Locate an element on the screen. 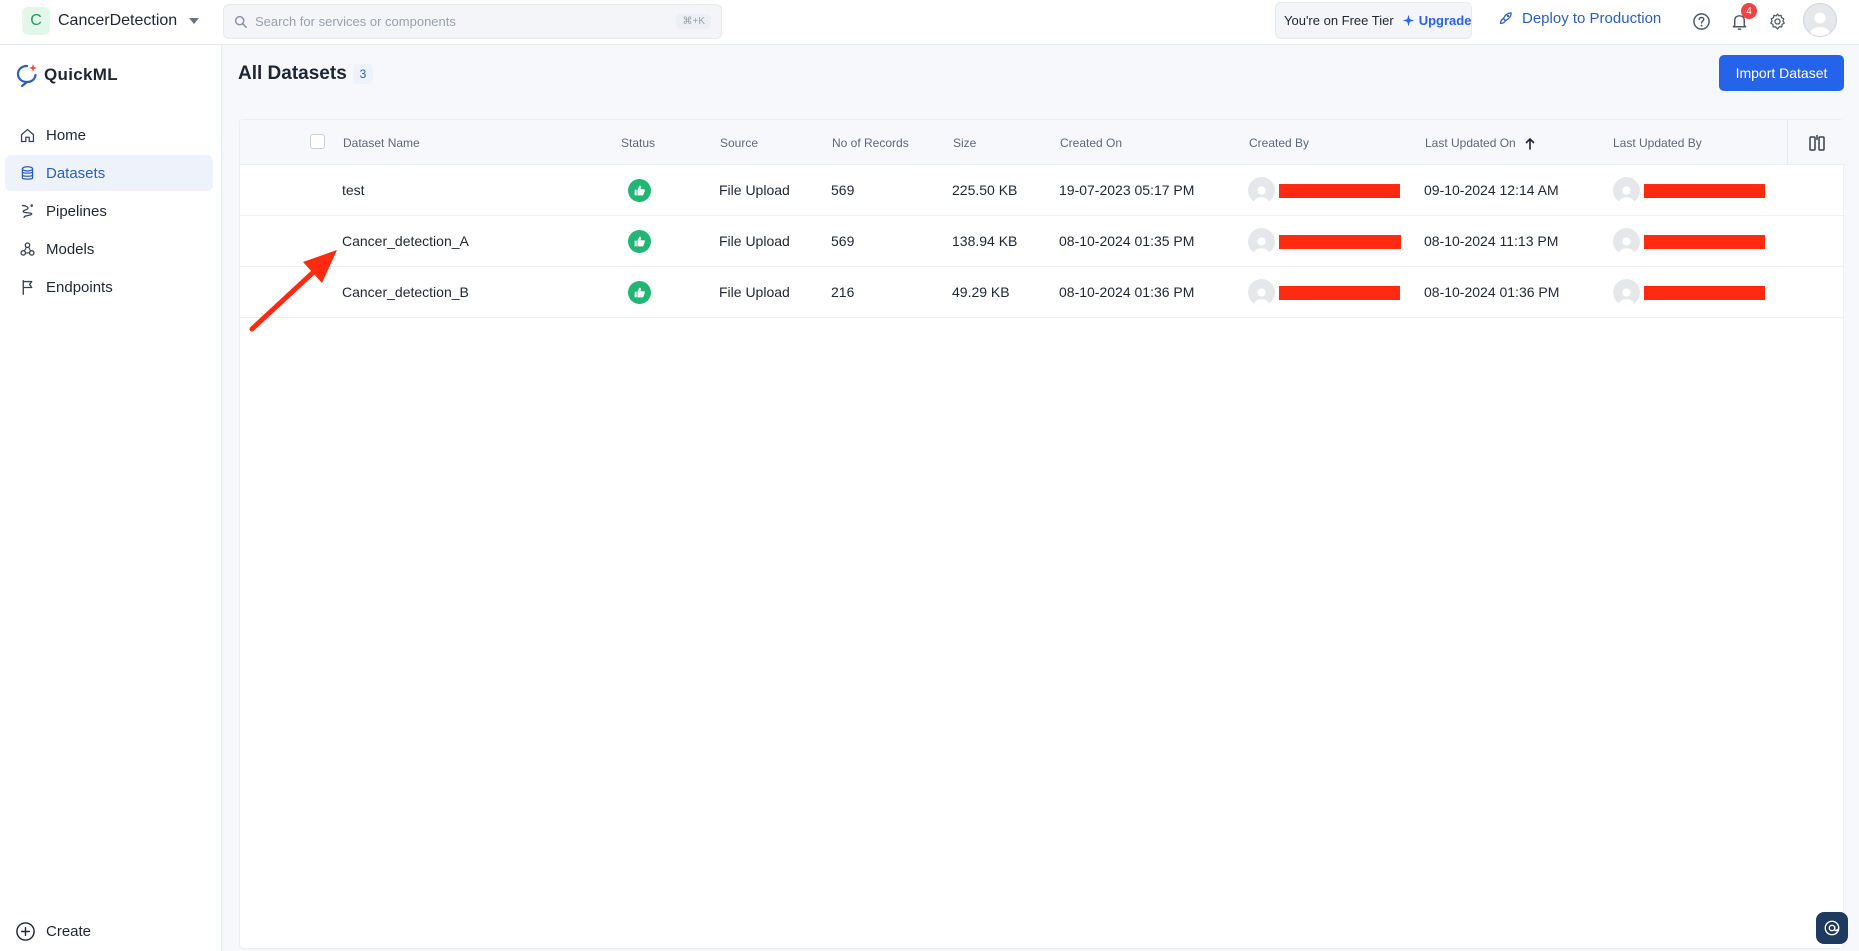  notification-bell-icon: 4 is located at coordinates (1742, 17).